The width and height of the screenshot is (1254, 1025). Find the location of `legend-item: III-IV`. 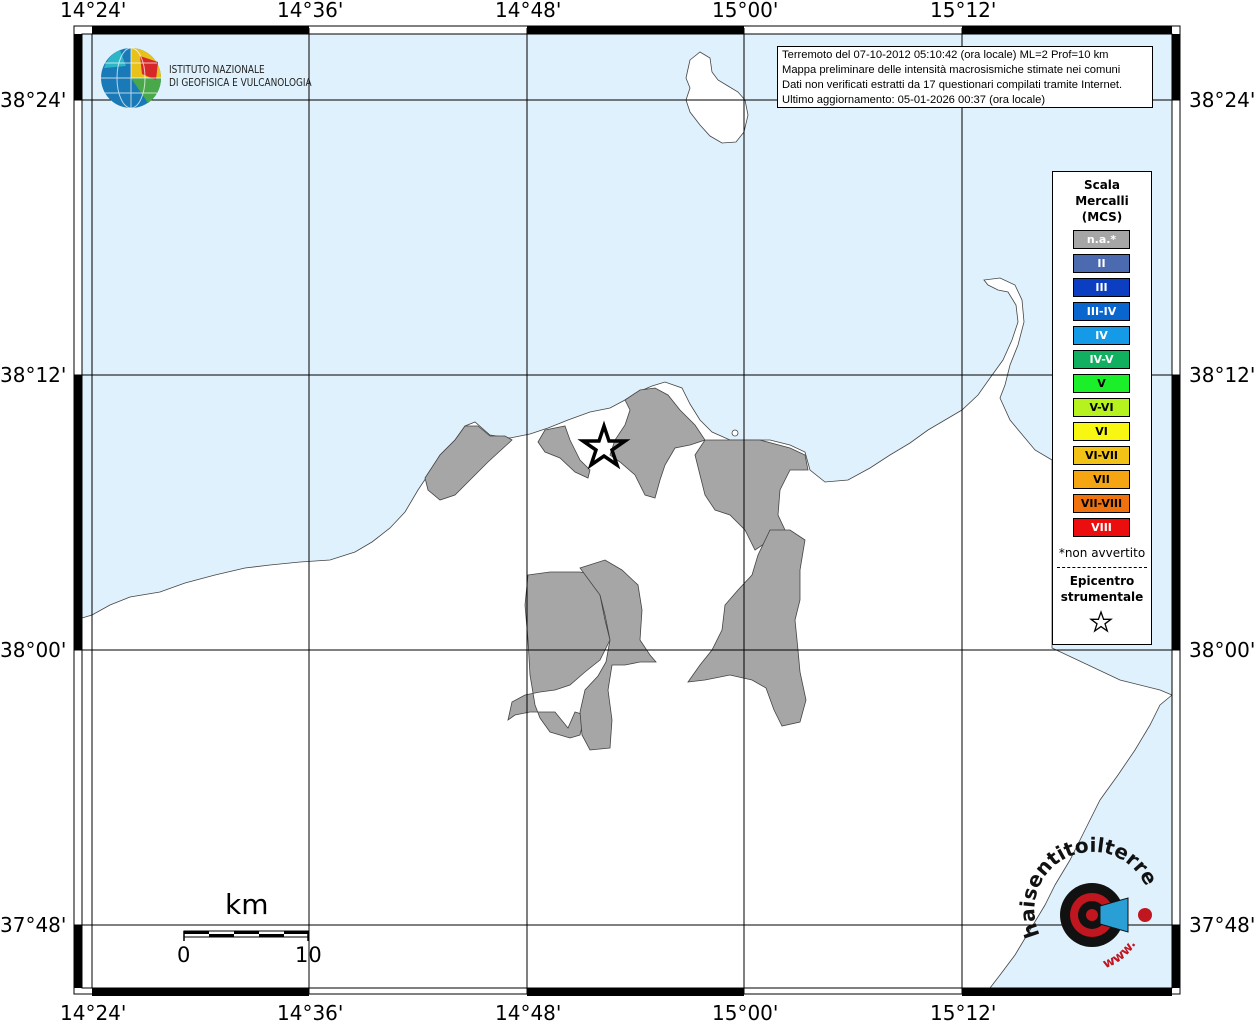

legend-item: III-IV is located at coordinates (1101, 311).